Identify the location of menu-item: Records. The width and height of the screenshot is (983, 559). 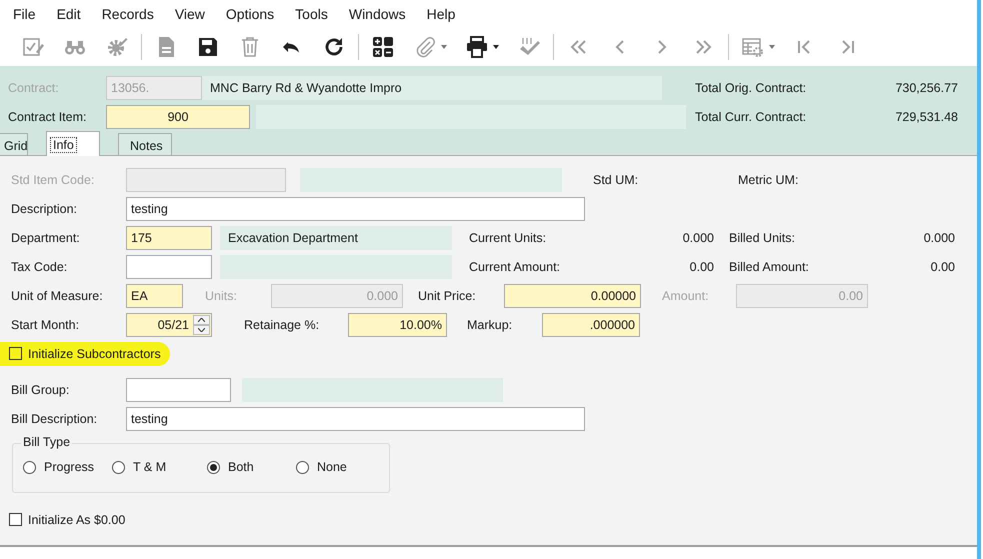
(127, 14).